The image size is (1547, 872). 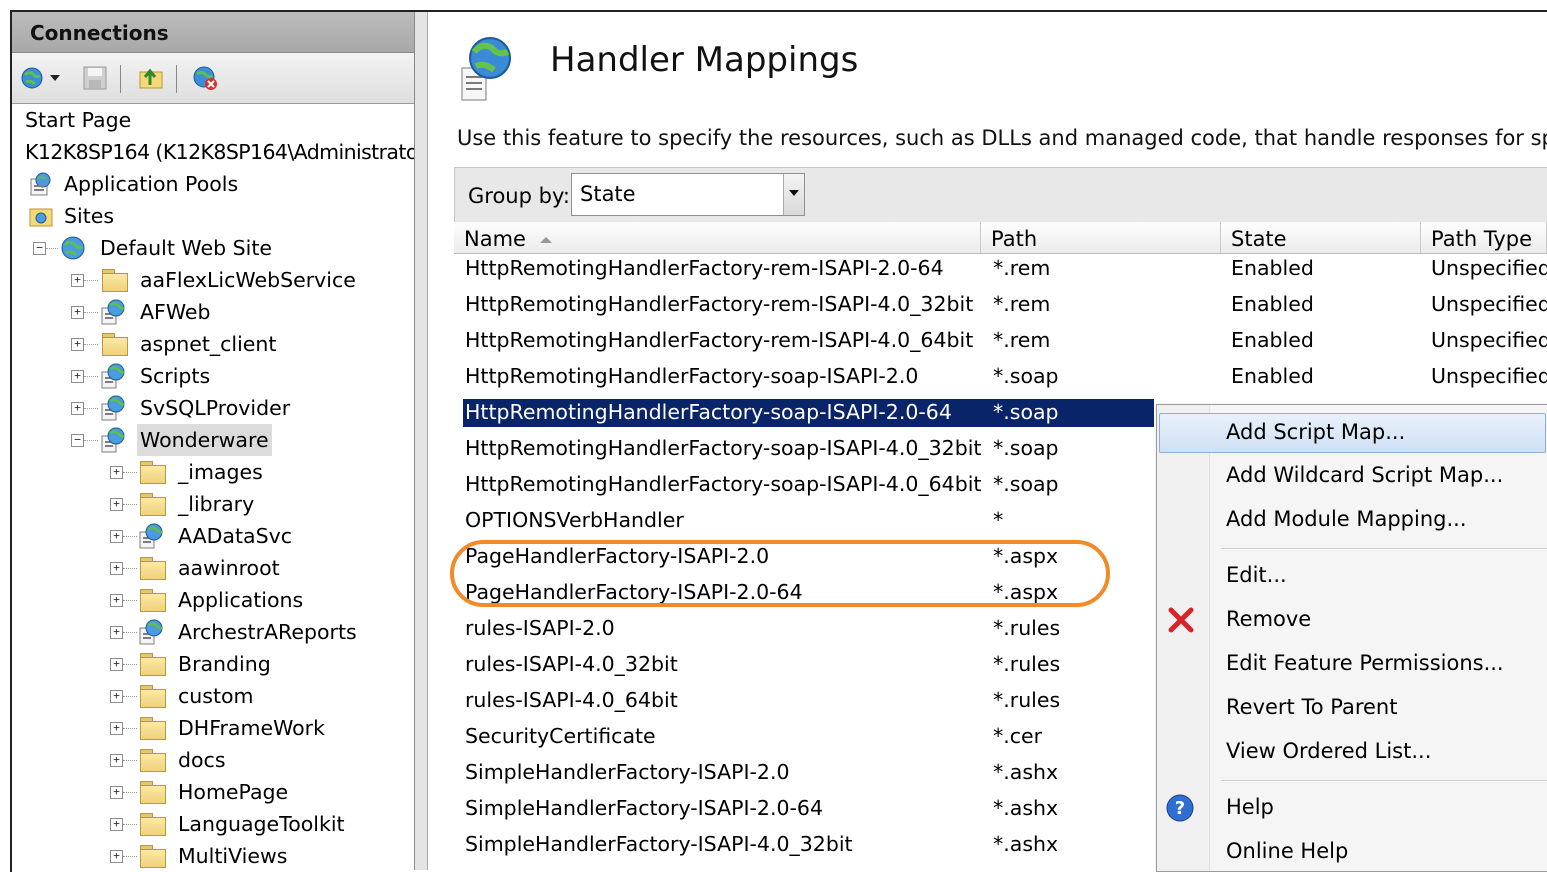 What do you see at coordinates (216, 696) in the screenshot?
I see `tree-item-label: custom` at bounding box center [216, 696].